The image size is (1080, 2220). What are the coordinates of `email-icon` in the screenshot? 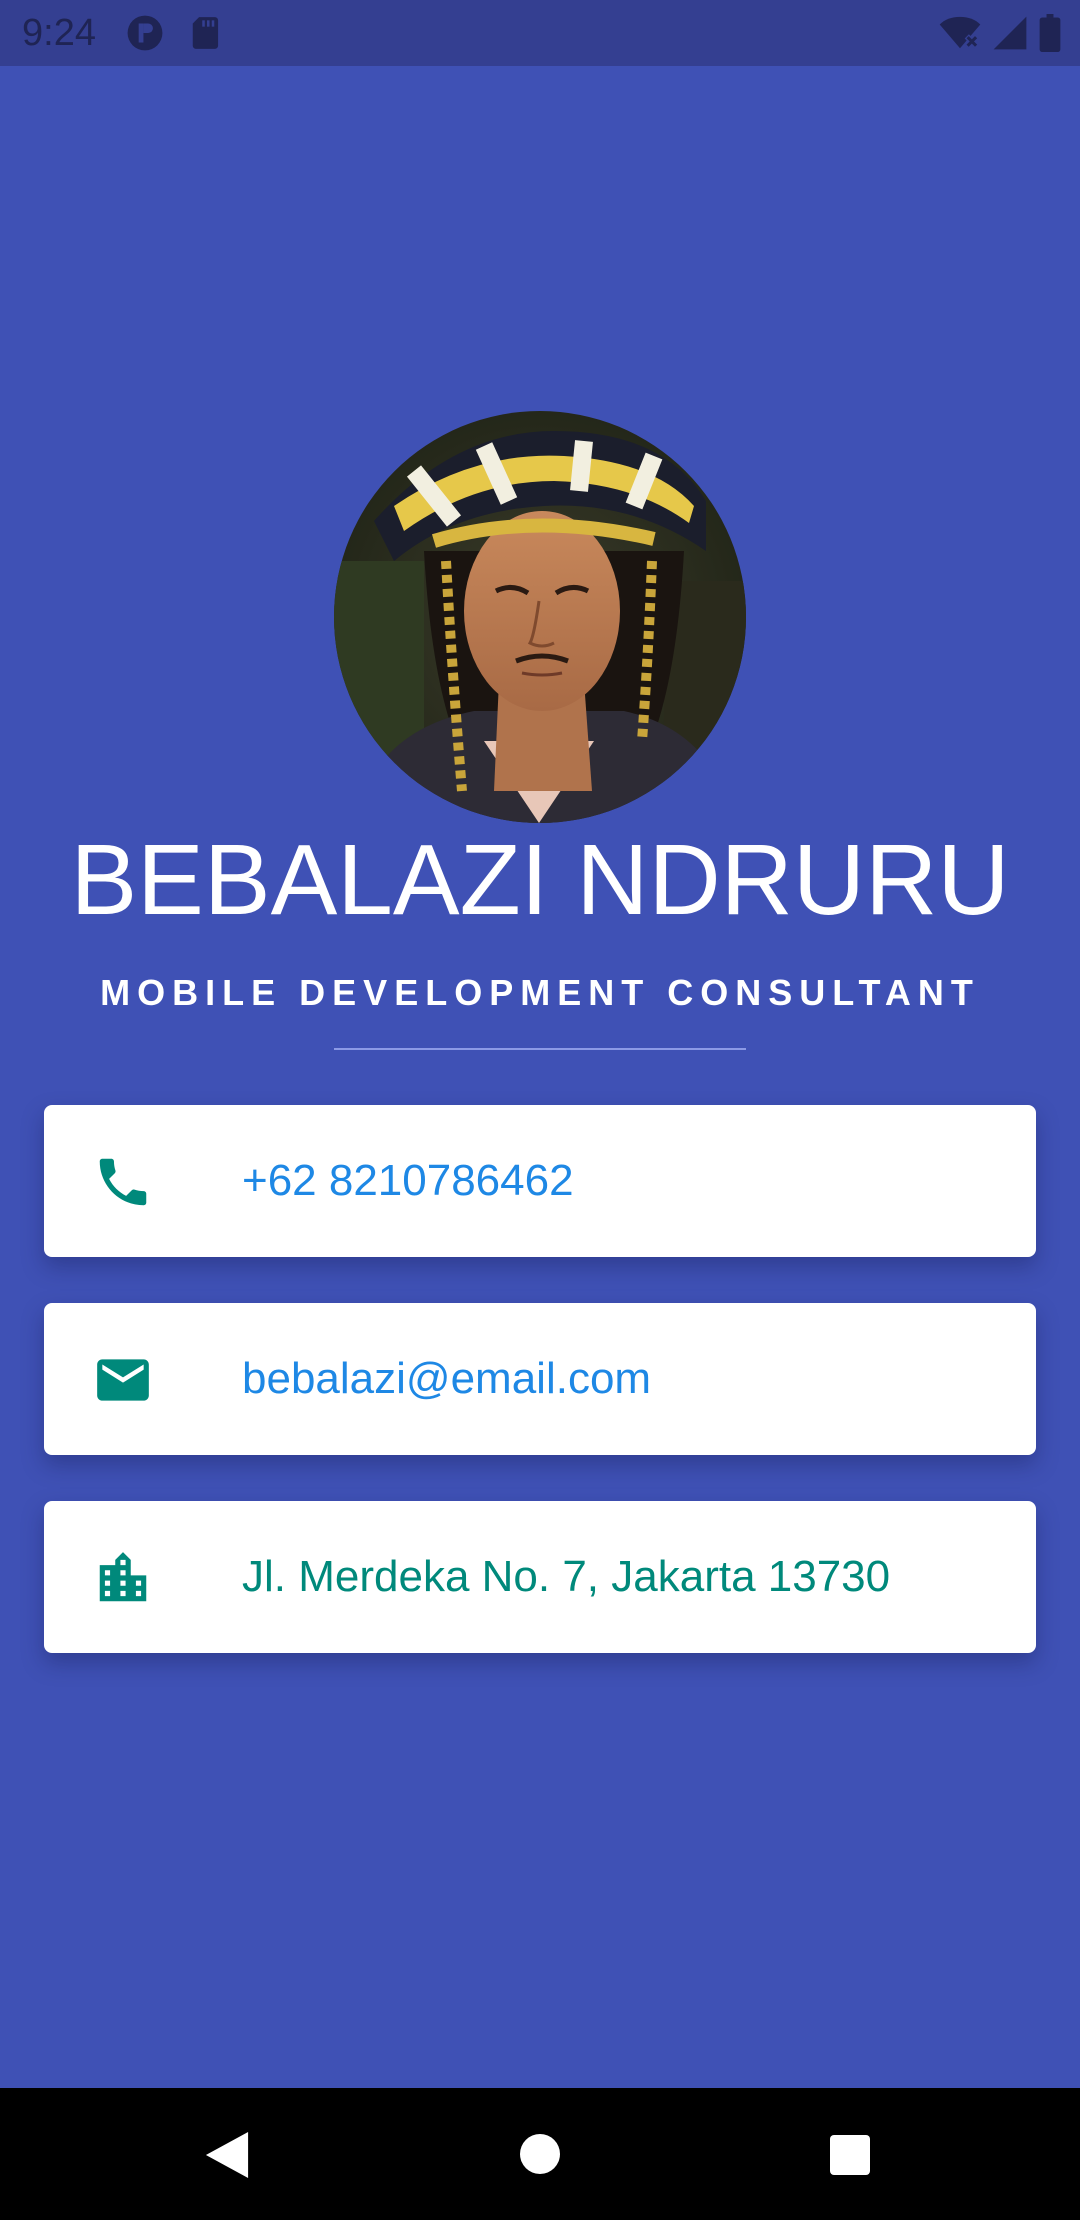 It's located at (123, 1380).